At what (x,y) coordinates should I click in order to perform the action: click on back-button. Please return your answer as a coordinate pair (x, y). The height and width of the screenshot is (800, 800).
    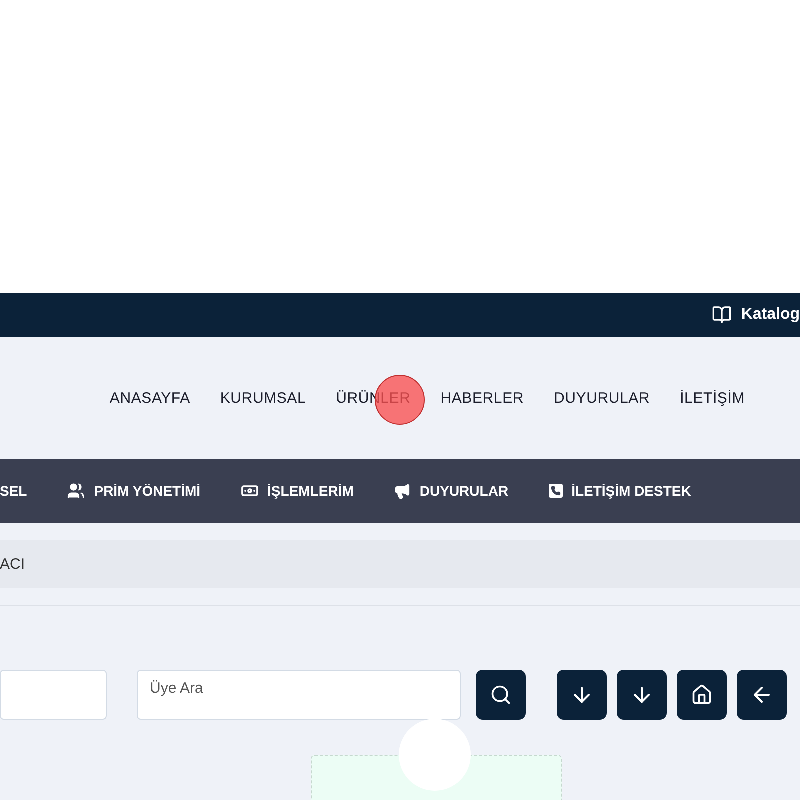
    Looking at the image, I should click on (762, 695).